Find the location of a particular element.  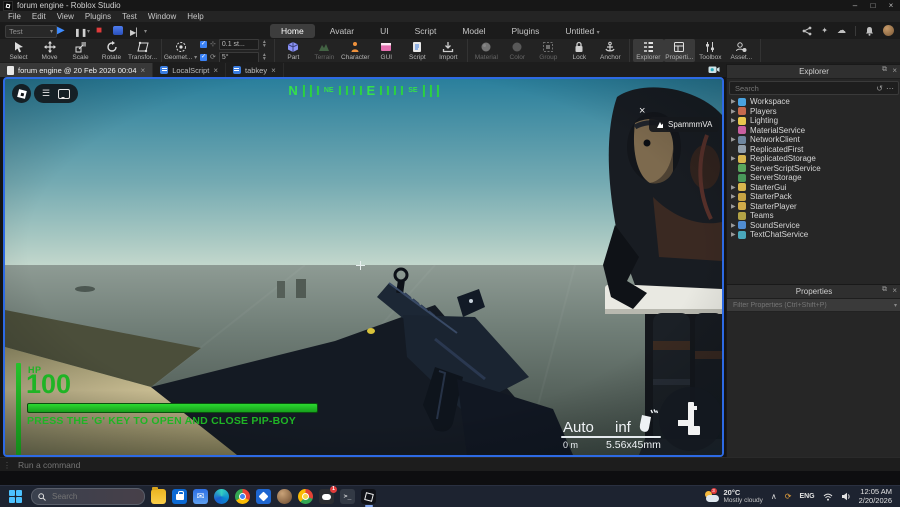

volume-icon is located at coordinates (846, 496).